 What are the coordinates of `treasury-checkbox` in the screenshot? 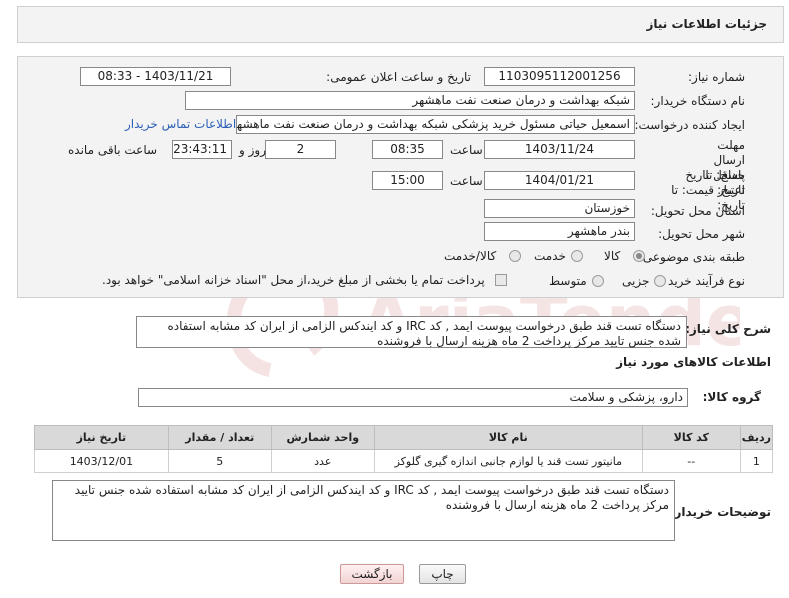 It's located at (501, 280).